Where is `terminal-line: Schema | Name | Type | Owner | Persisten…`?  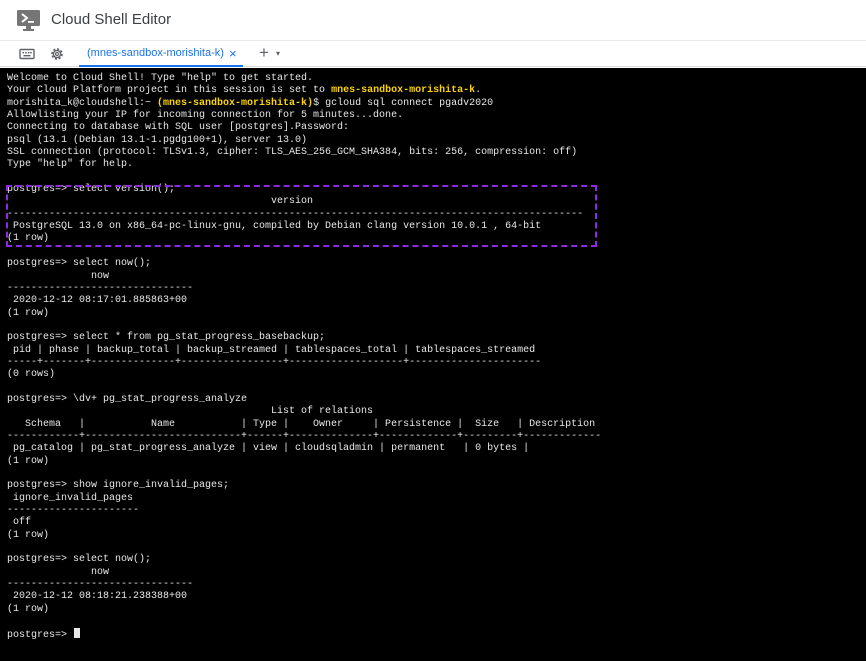
terminal-line: Schema | Name | Type | Owner | Persisten… is located at coordinates (301, 424).